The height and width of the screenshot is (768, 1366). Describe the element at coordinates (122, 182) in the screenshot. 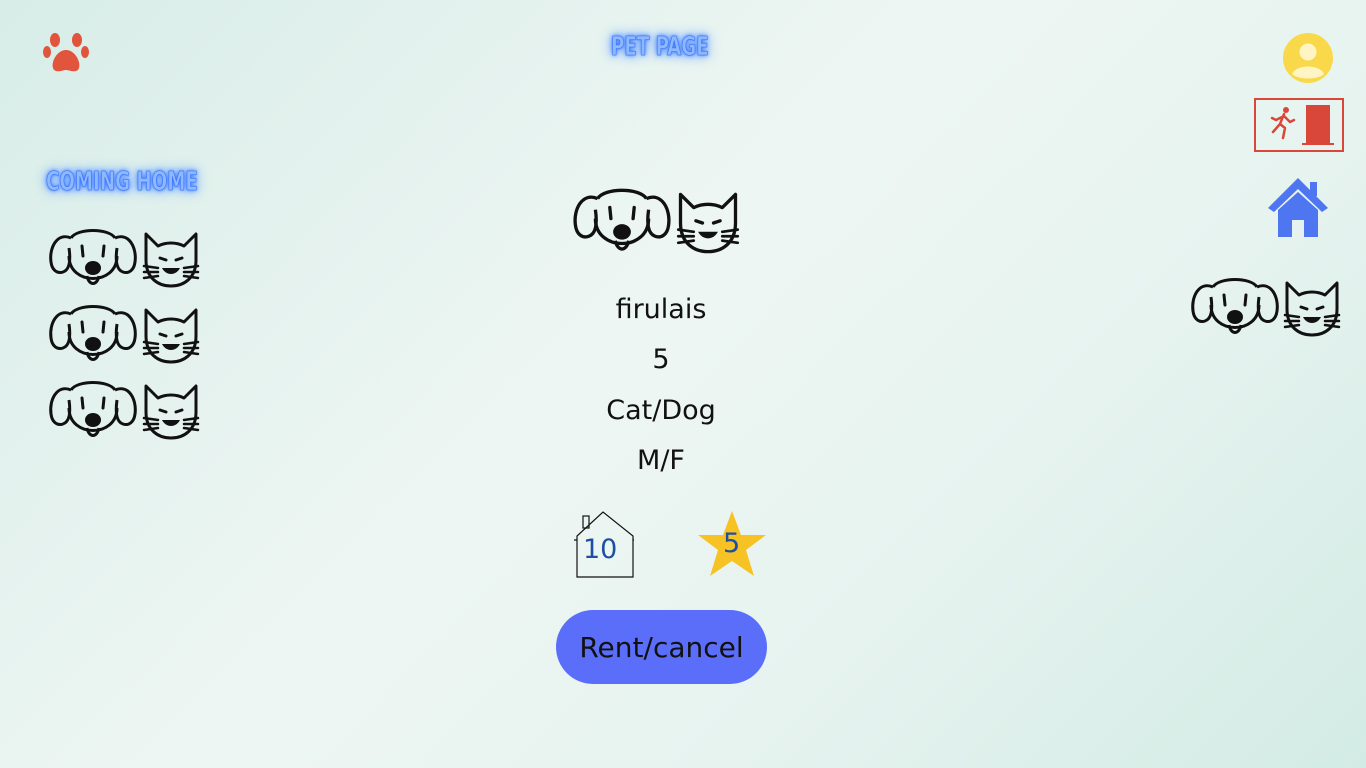

I see `coming-home-title: COMING HOME` at that location.